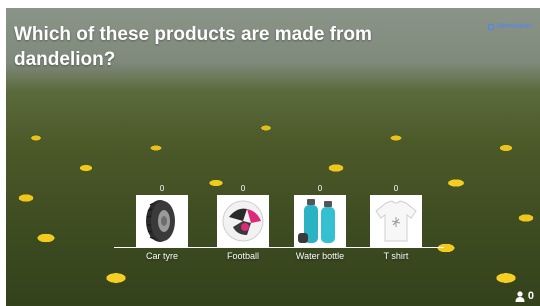 The height and width of the screenshot is (306, 540). What do you see at coordinates (520, 296) in the screenshot?
I see `person-icon` at bounding box center [520, 296].